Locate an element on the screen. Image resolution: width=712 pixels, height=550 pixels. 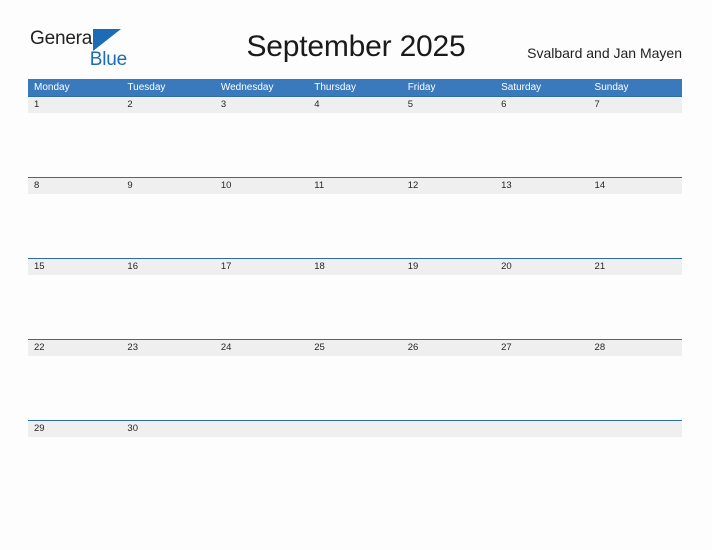
week-row: 8 9 10 11 12 13 14 is located at coordinates (355, 217).